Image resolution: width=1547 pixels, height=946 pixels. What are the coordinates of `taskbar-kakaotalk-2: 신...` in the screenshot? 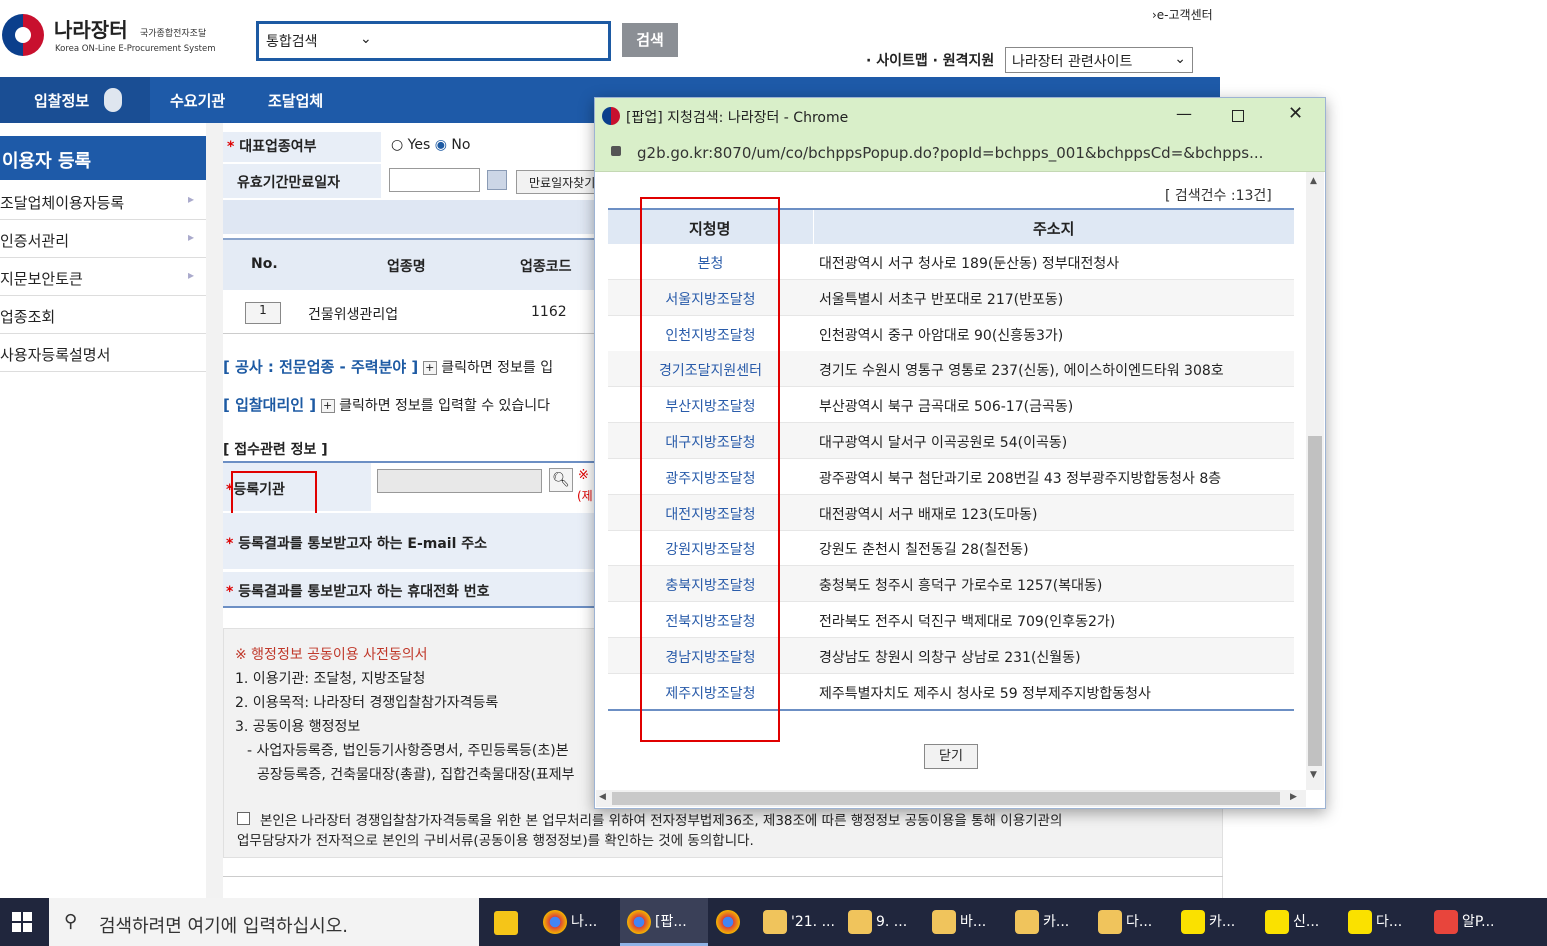 It's located at (1292, 922).